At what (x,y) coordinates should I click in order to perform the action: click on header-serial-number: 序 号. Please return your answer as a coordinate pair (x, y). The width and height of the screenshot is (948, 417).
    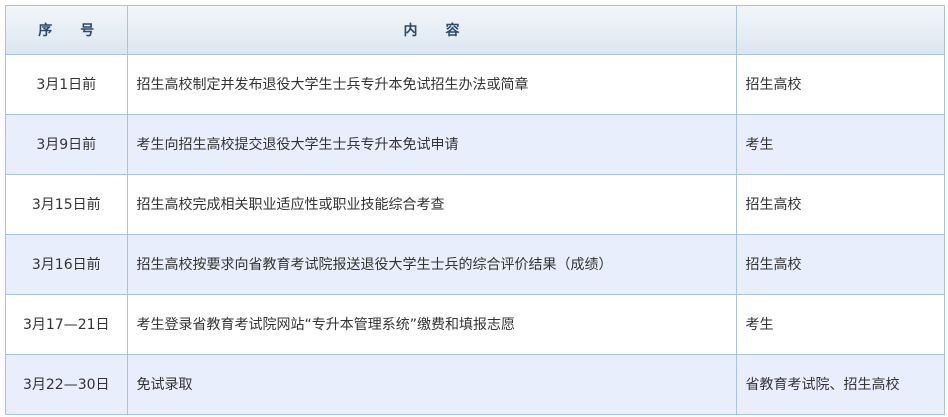
    Looking at the image, I should click on (67, 30).